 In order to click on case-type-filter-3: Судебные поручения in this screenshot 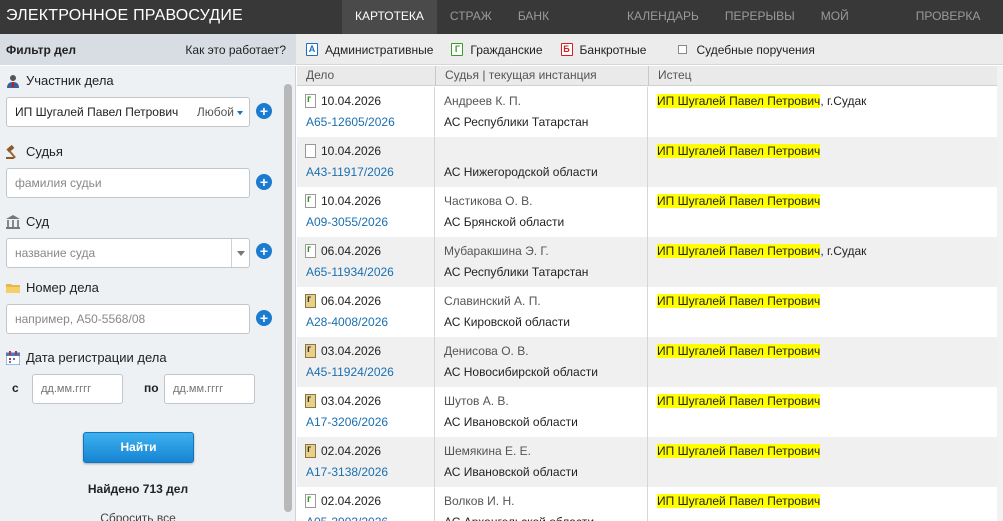, I will do `click(739, 49)`.